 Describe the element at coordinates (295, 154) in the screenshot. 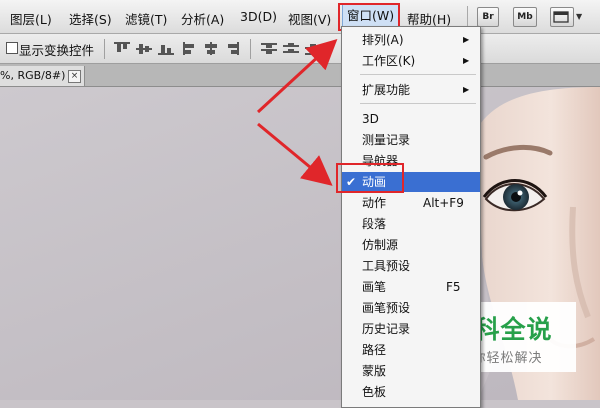

I see `annotation-arrow-to-animation` at that location.